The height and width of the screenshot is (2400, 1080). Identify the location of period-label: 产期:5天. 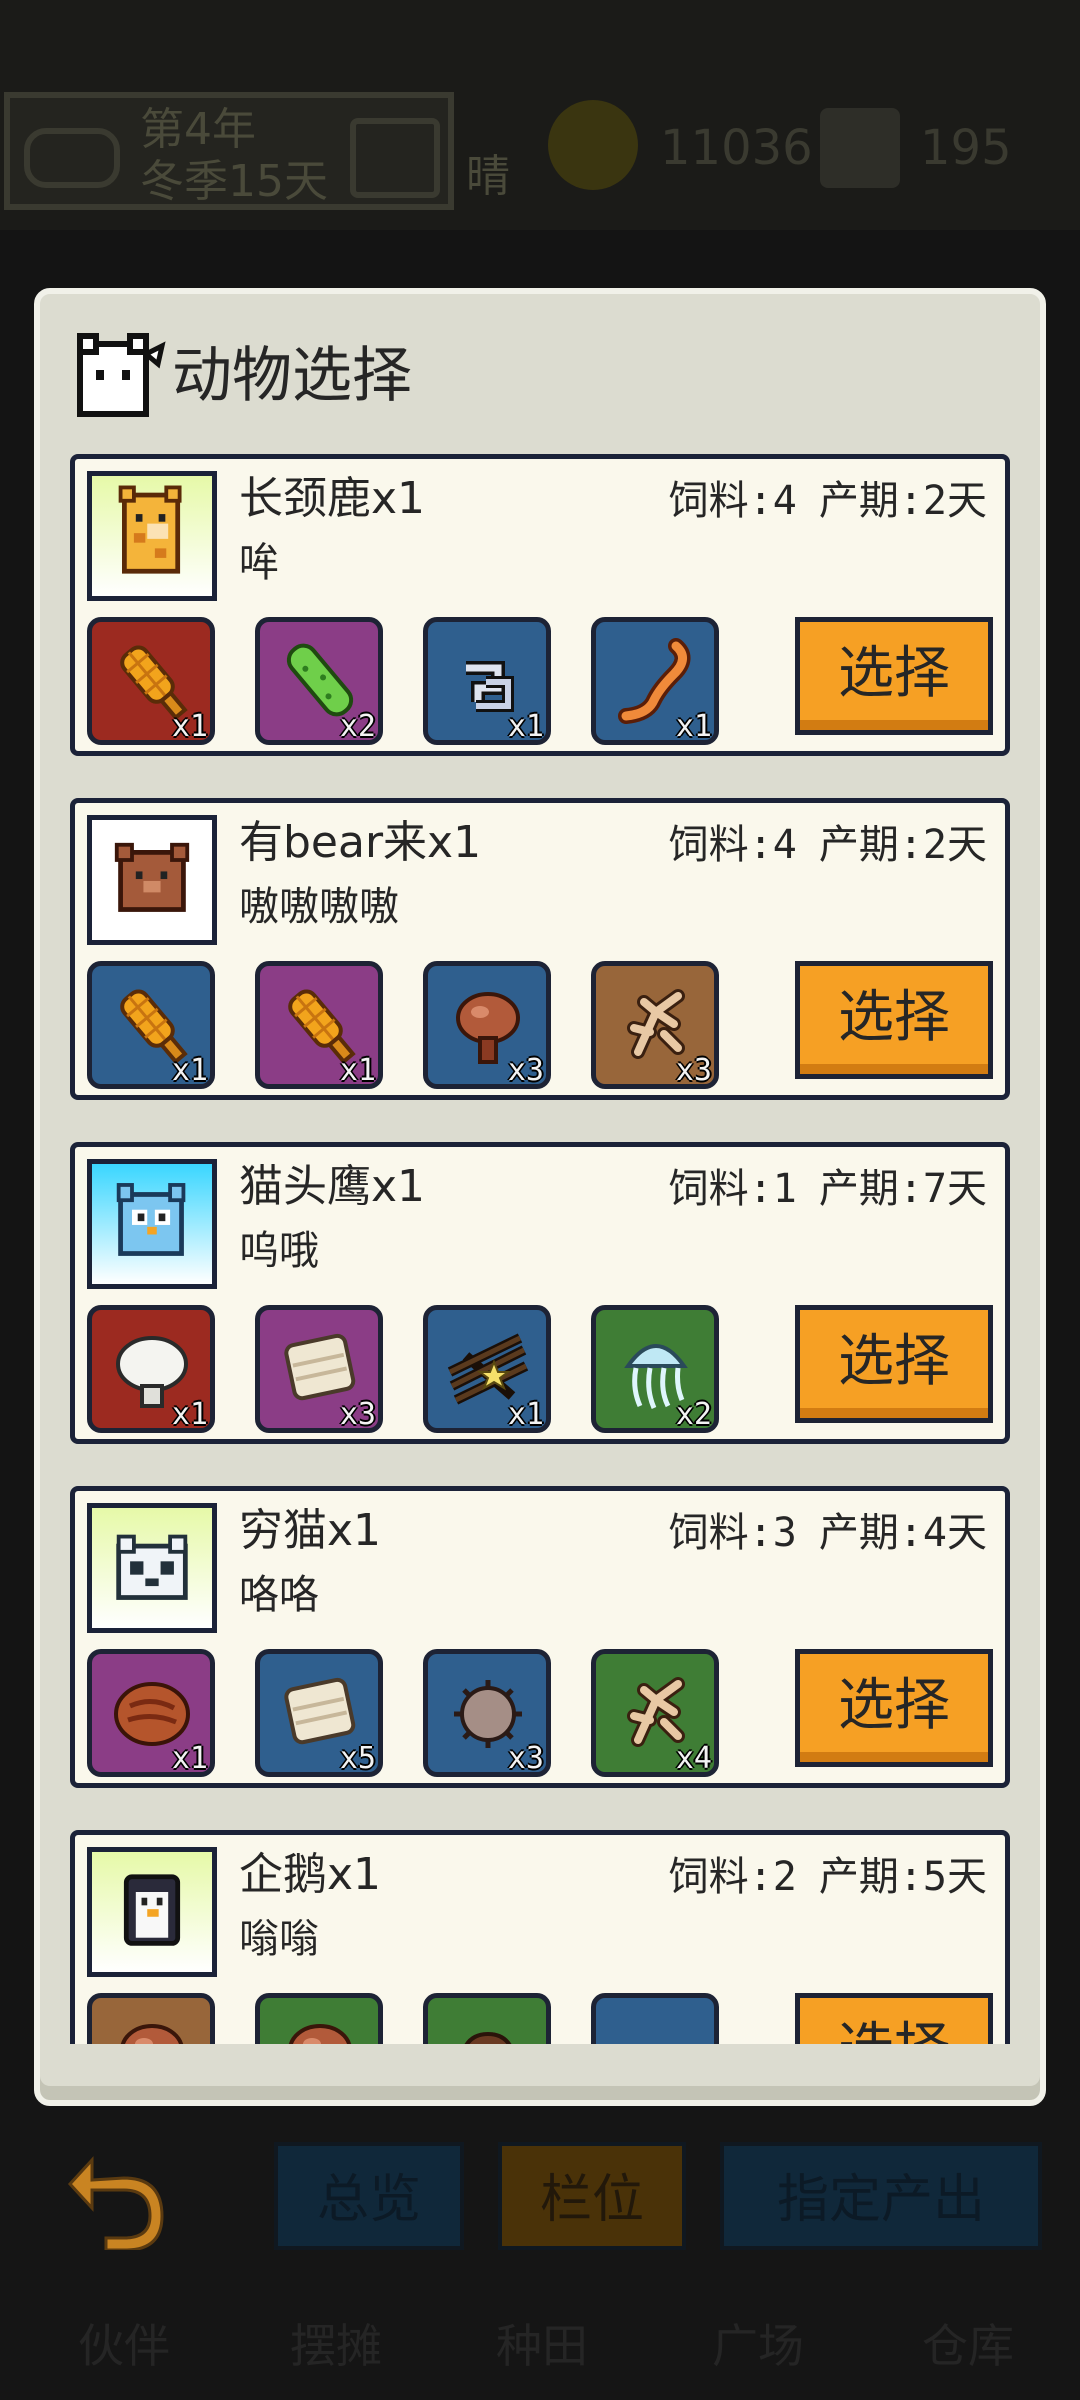
(902, 1877).